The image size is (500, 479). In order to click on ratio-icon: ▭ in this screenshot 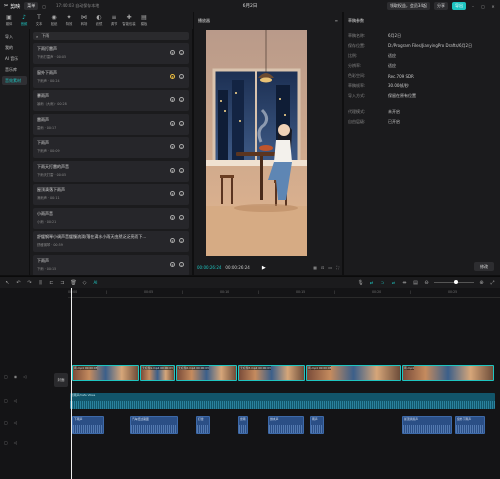, I will do `click(330, 267)`.